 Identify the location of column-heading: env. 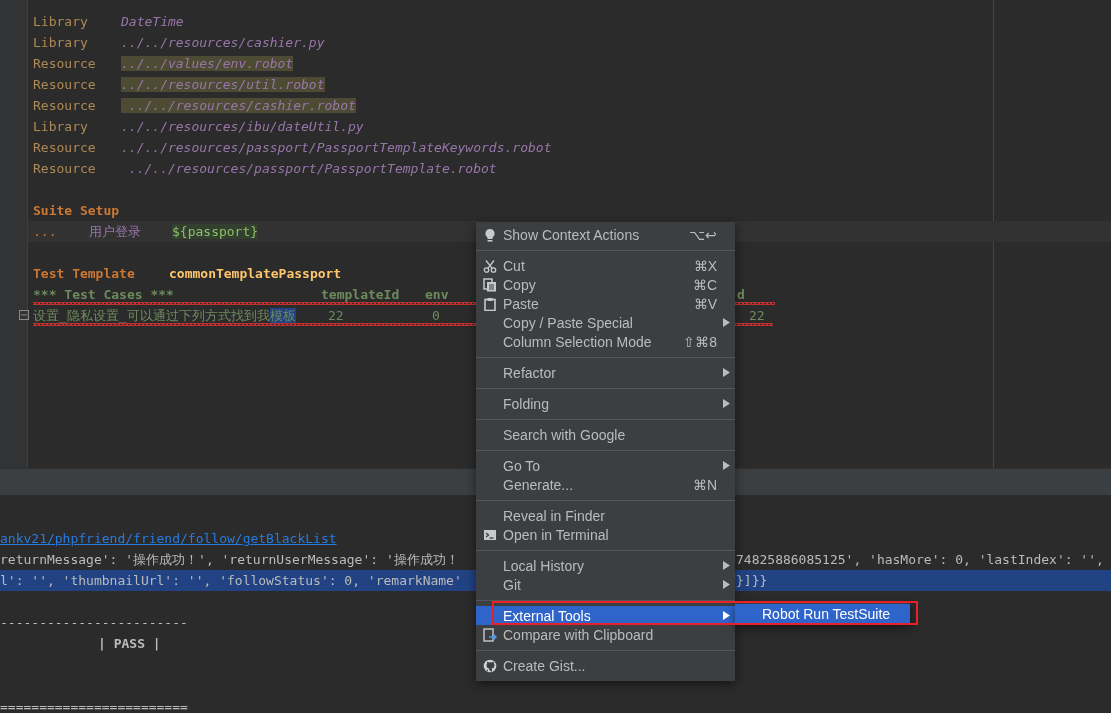
(437, 294).